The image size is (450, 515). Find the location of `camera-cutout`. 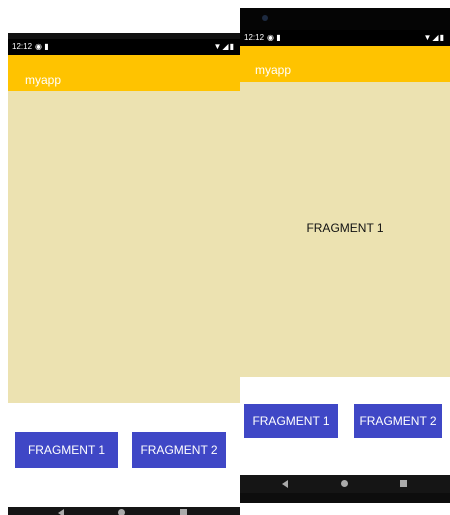

camera-cutout is located at coordinates (345, 19).